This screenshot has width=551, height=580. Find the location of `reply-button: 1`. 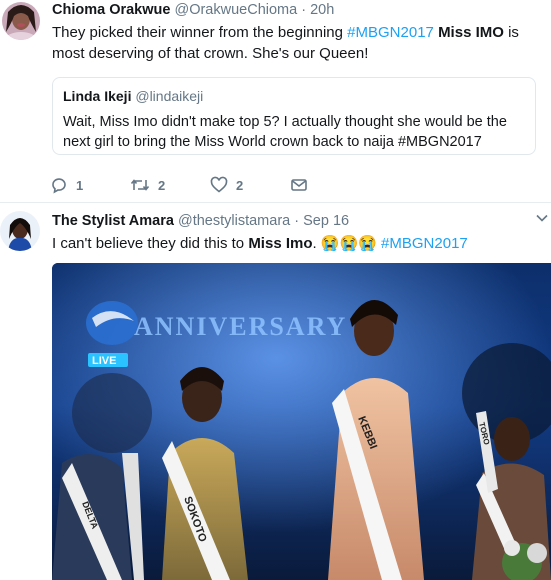

reply-button: 1 is located at coordinates (66, 185).